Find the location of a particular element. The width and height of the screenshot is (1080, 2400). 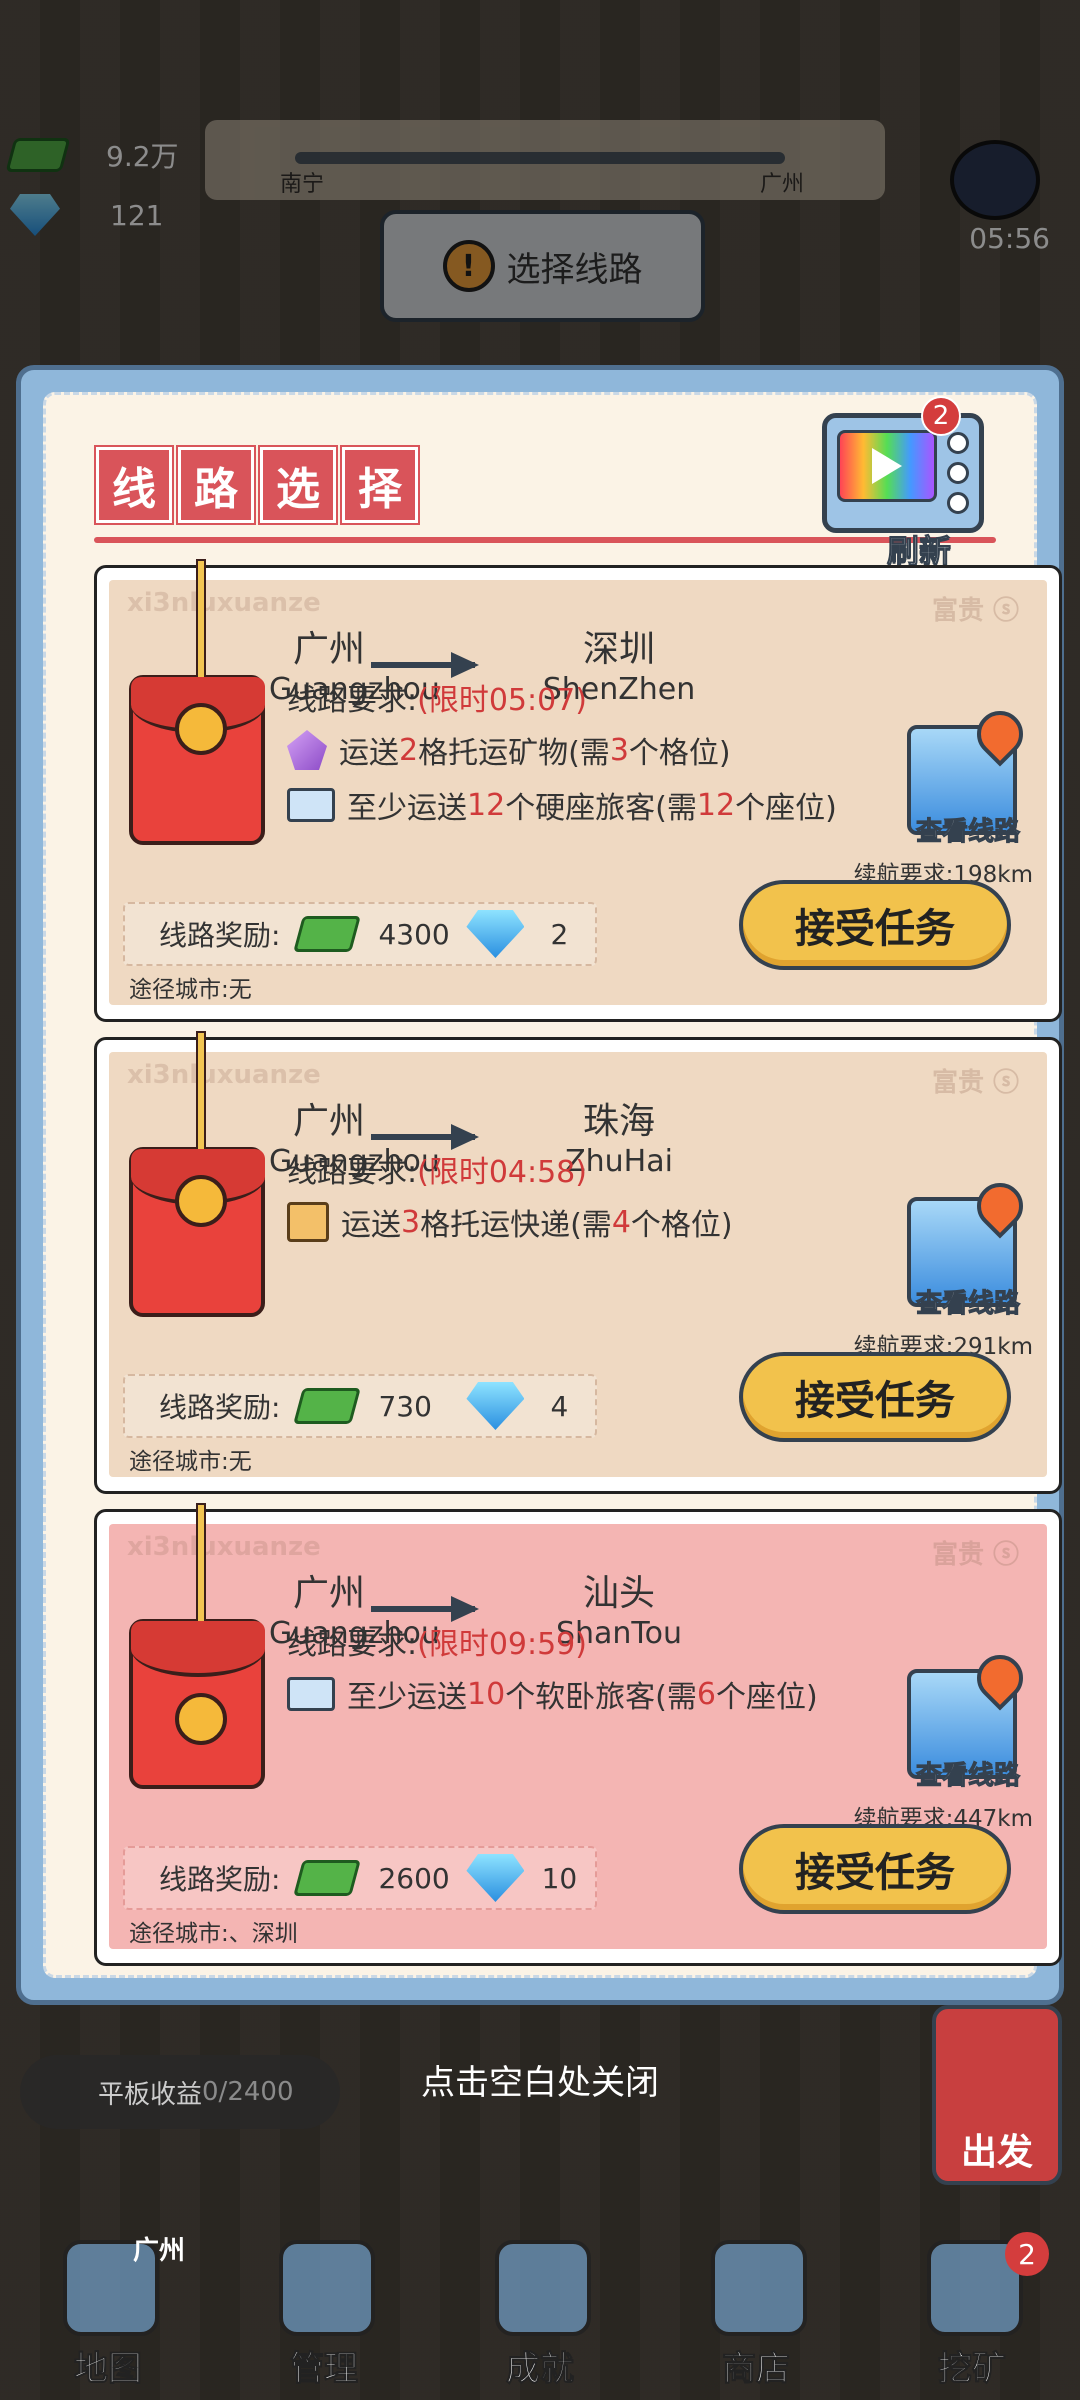

dialog-title: 线 路 选 择 is located at coordinates (257, 485).